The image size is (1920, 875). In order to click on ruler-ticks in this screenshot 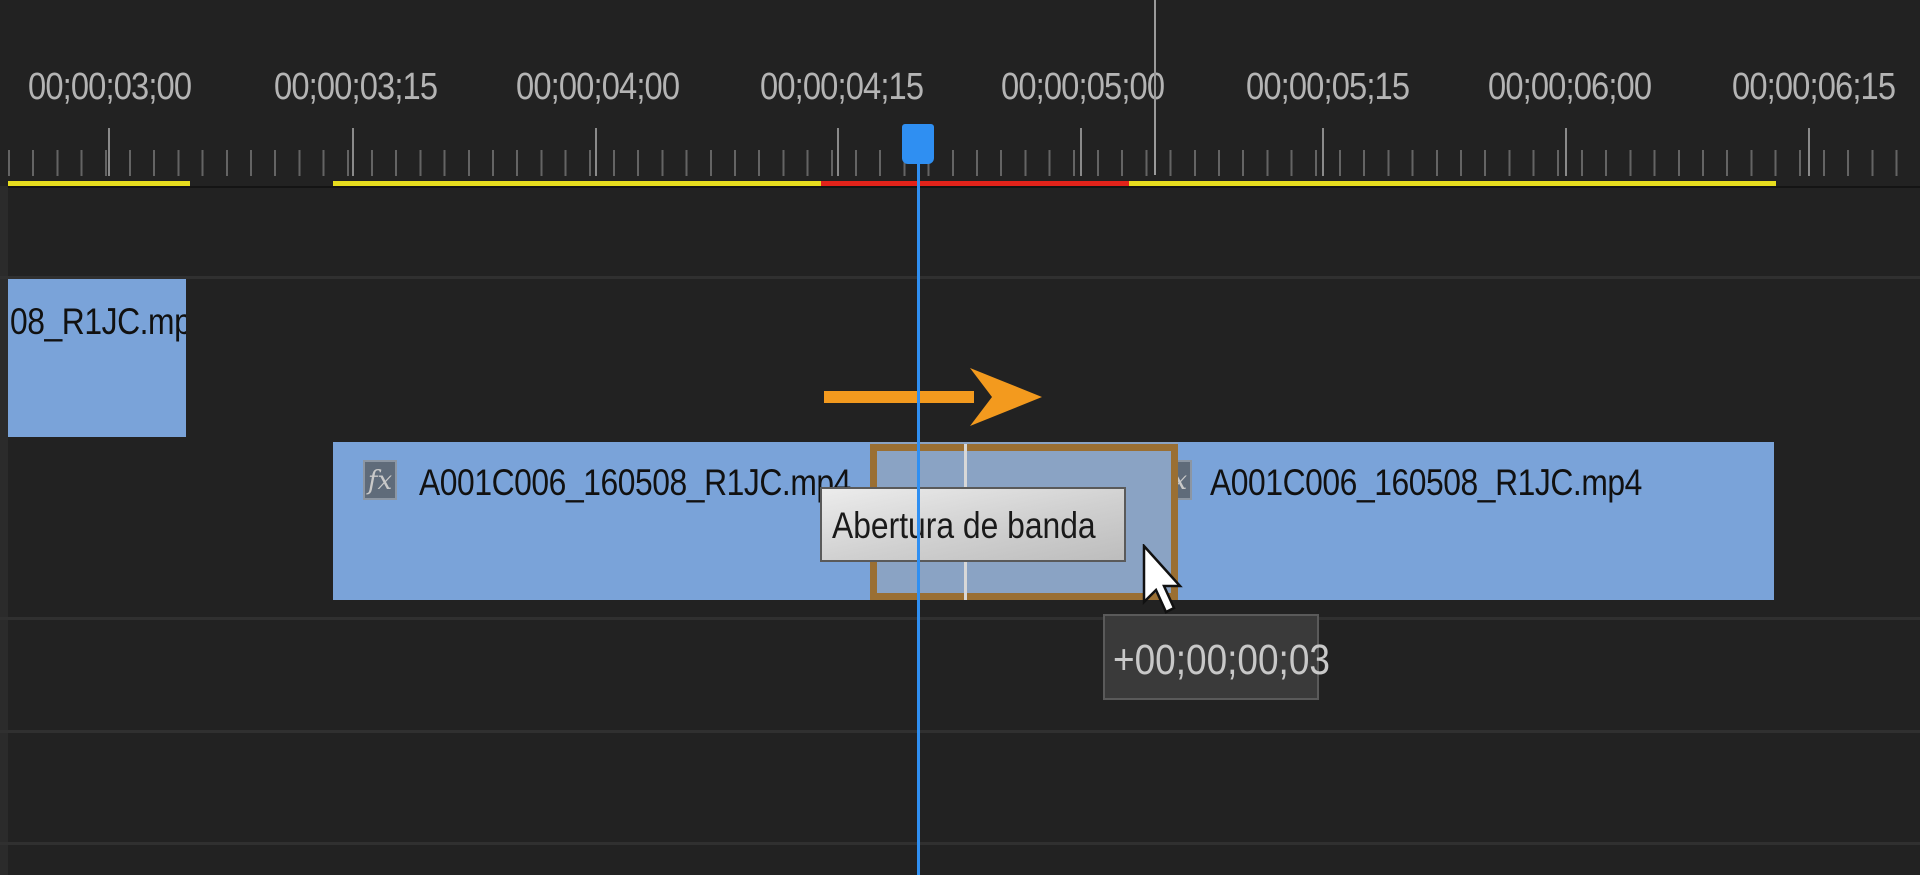, I will do `click(964, 163)`.